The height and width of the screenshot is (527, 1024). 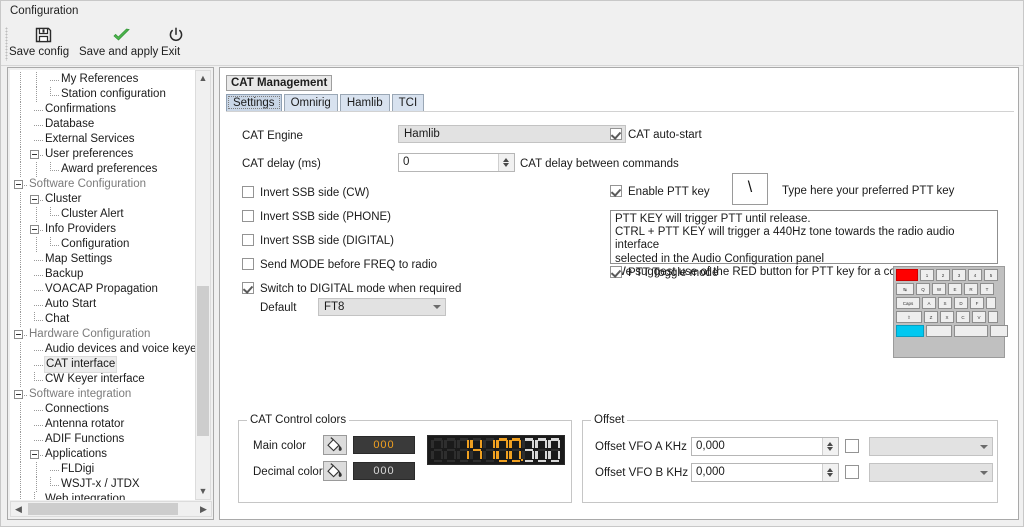 What do you see at coordinates (103, 274) in the screenshot?
I see `tree-item-backup: Backup` at bounding box center [103, 274].